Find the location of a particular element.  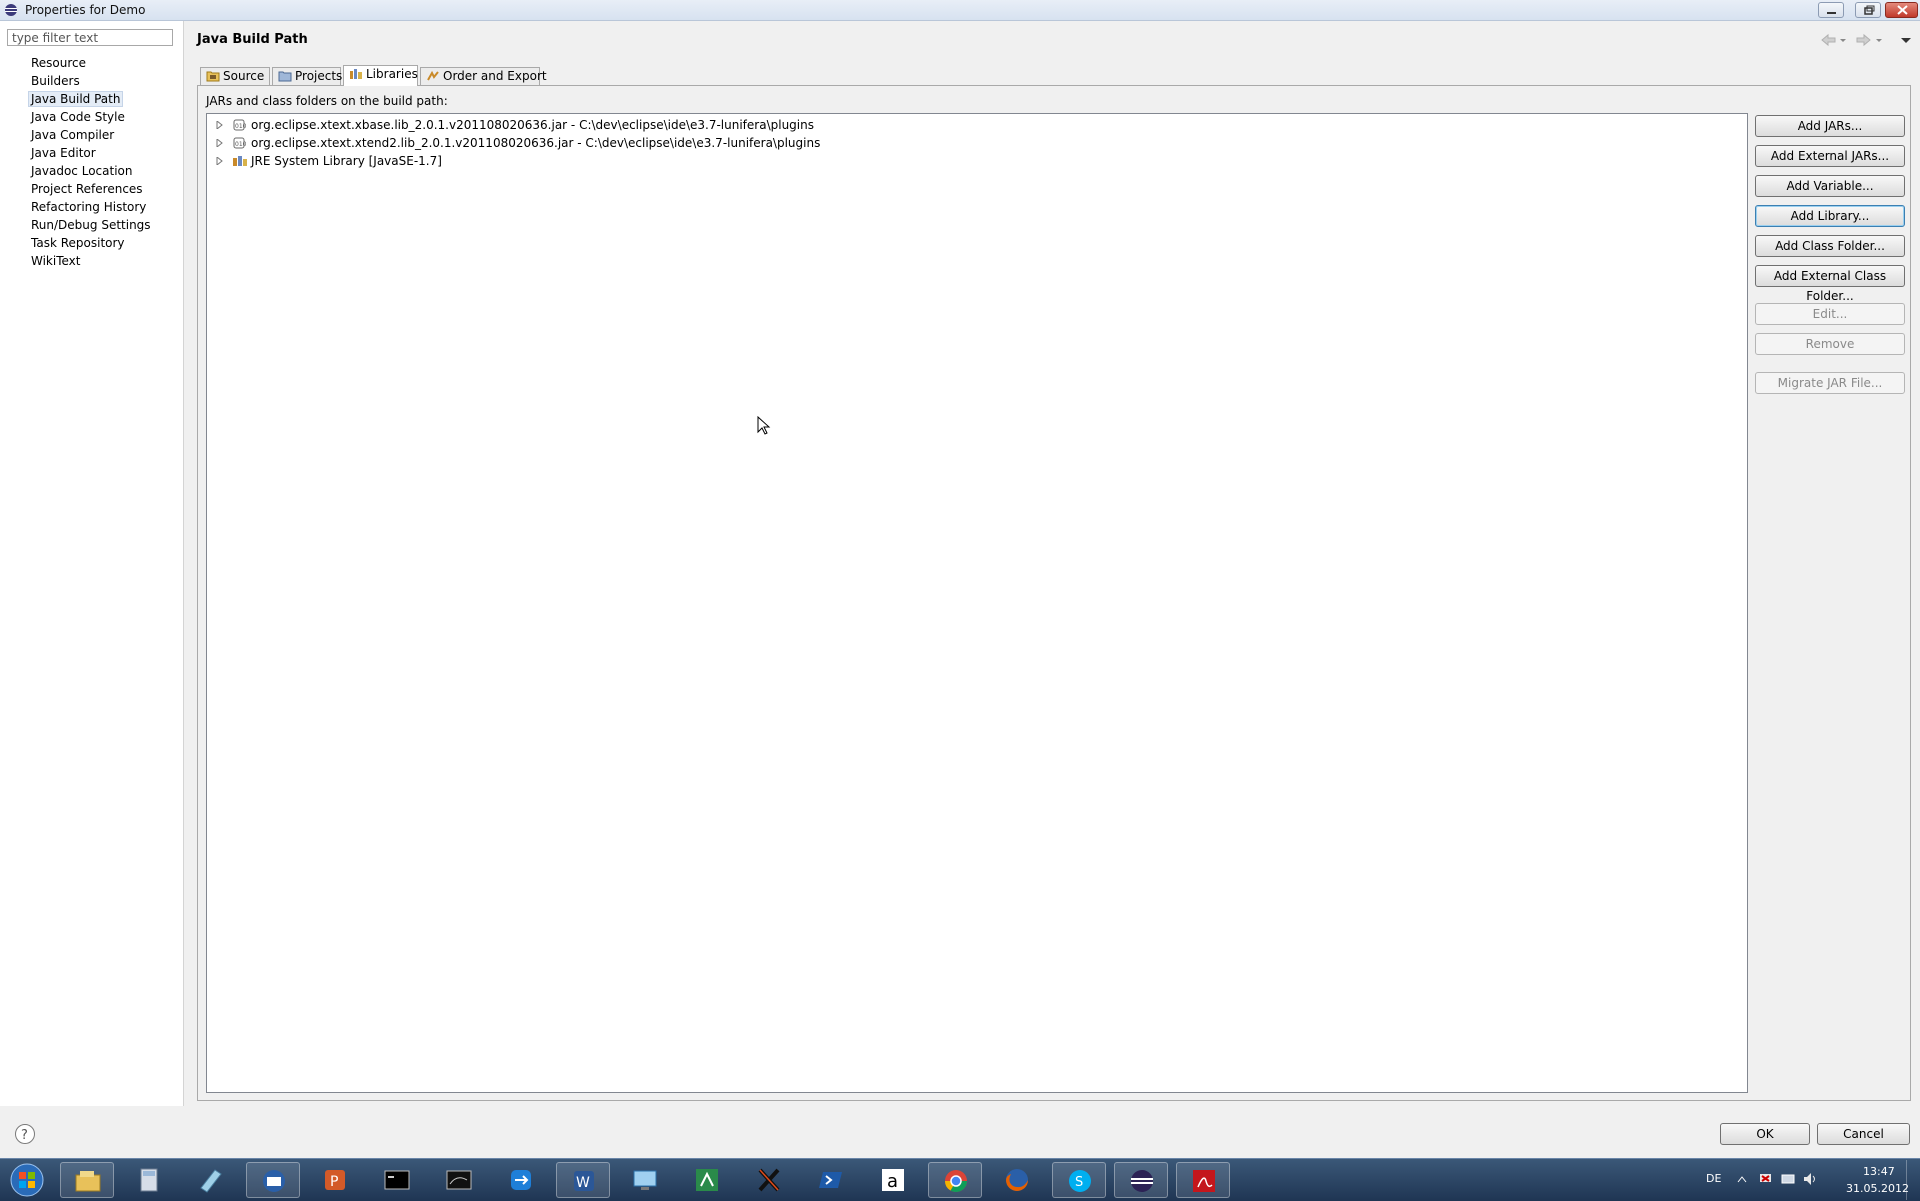

page-title: Java Build Path is located at coordinates (252, 39).